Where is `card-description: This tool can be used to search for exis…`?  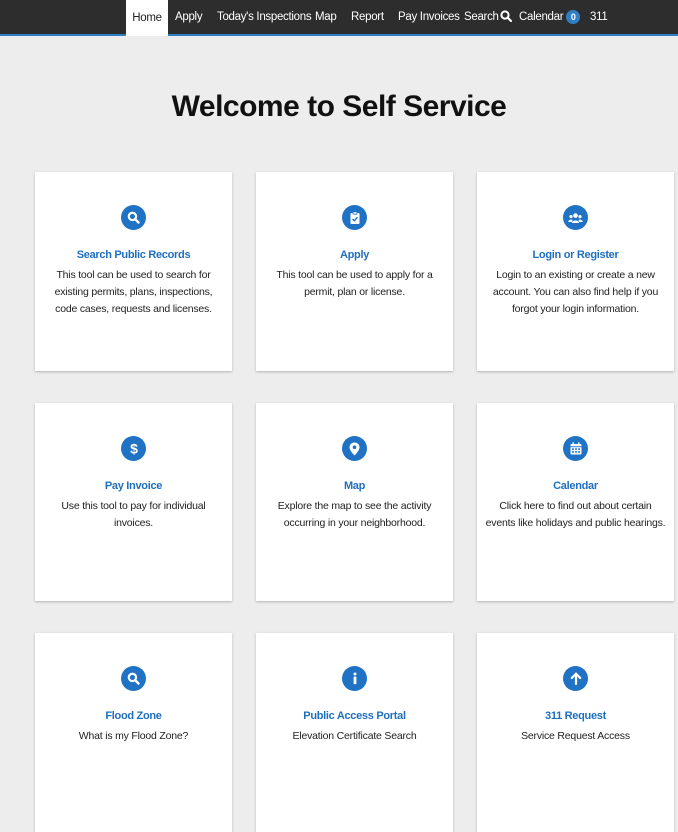 card-description: This tool can be used to search for exis… is located at coordinates (133, 292).